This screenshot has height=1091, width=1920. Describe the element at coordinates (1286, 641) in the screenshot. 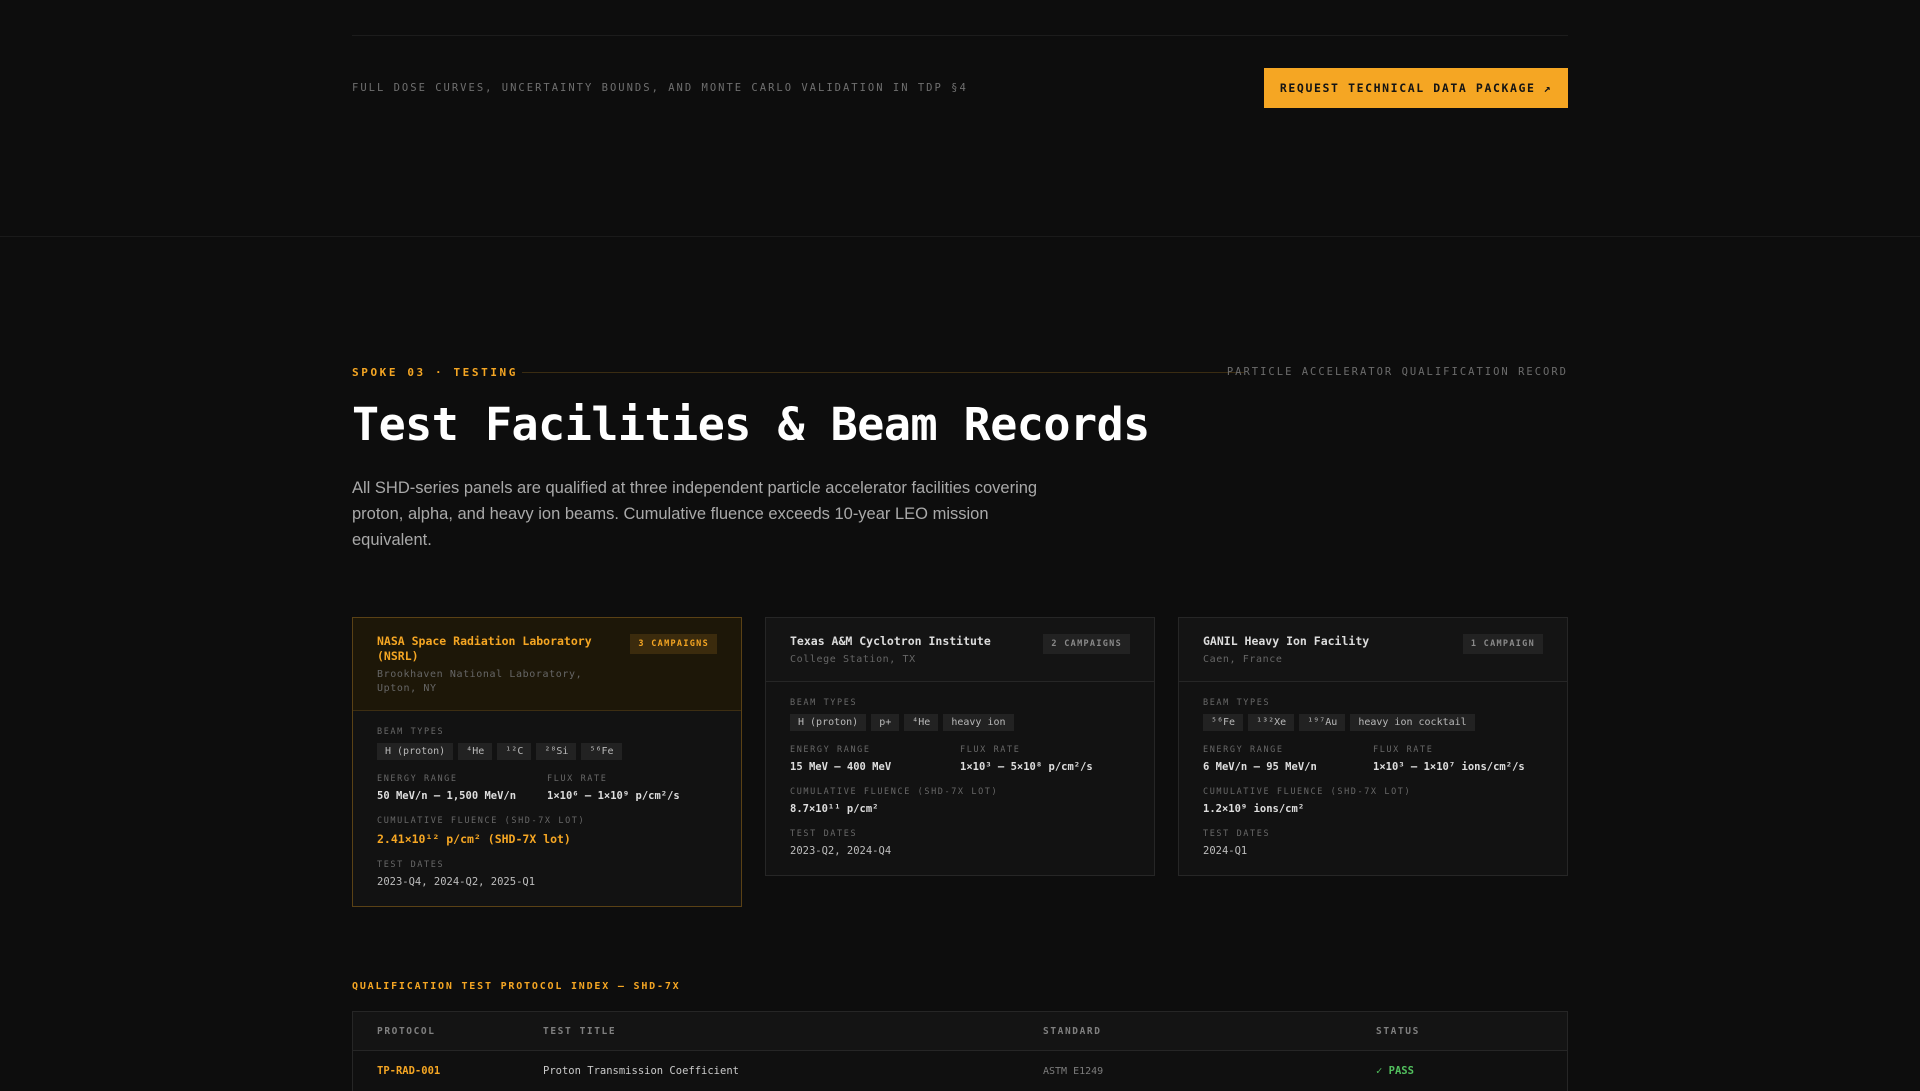

I see `facility-name: GANIL Heavy Ion Facility` at that location.